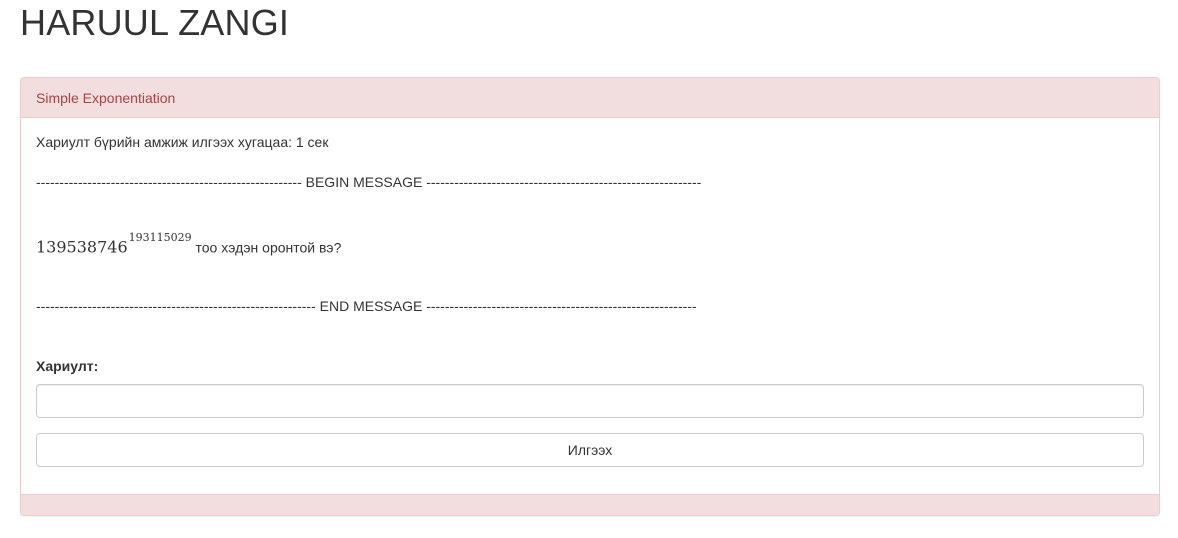  Describe the element at coordinates (82, 247) in the screenshot. I see `question-base: 139538746` at that location.